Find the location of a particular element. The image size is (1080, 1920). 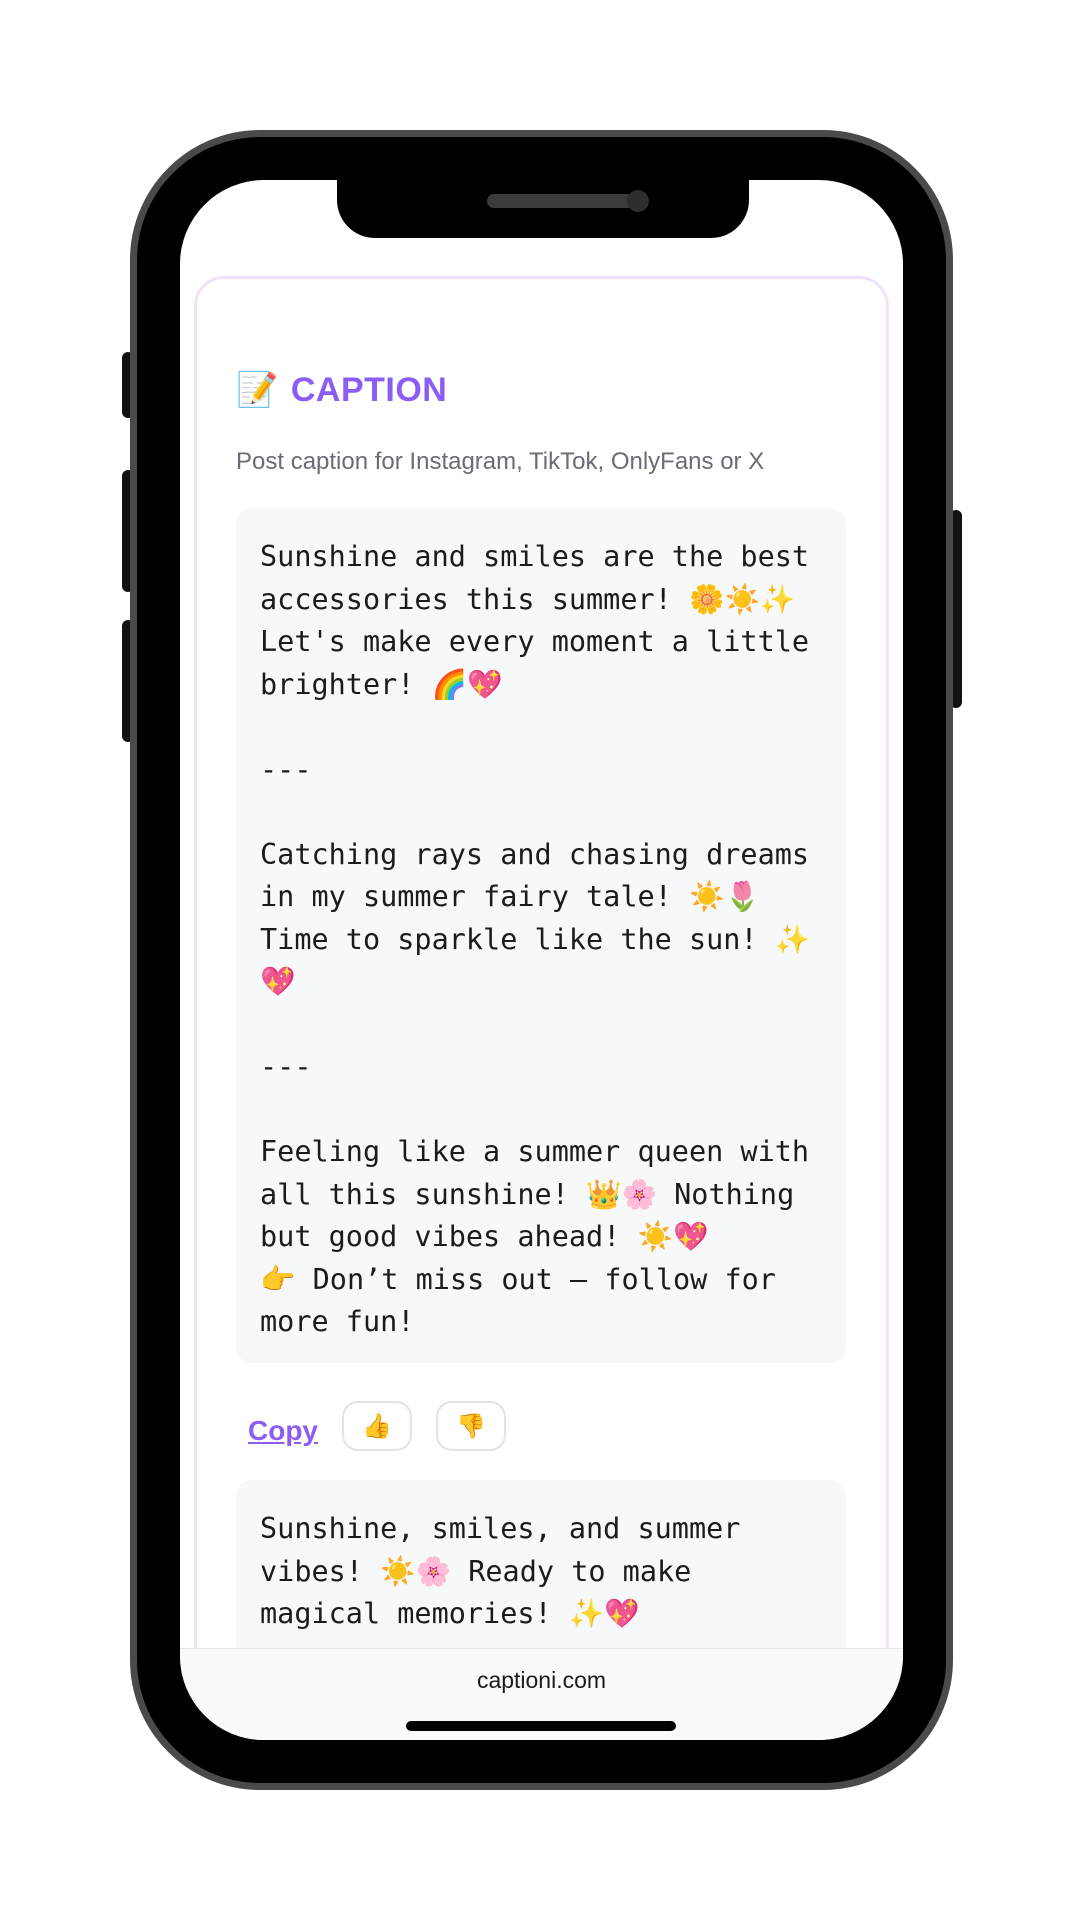

notch is located at coordinates (543, 209).